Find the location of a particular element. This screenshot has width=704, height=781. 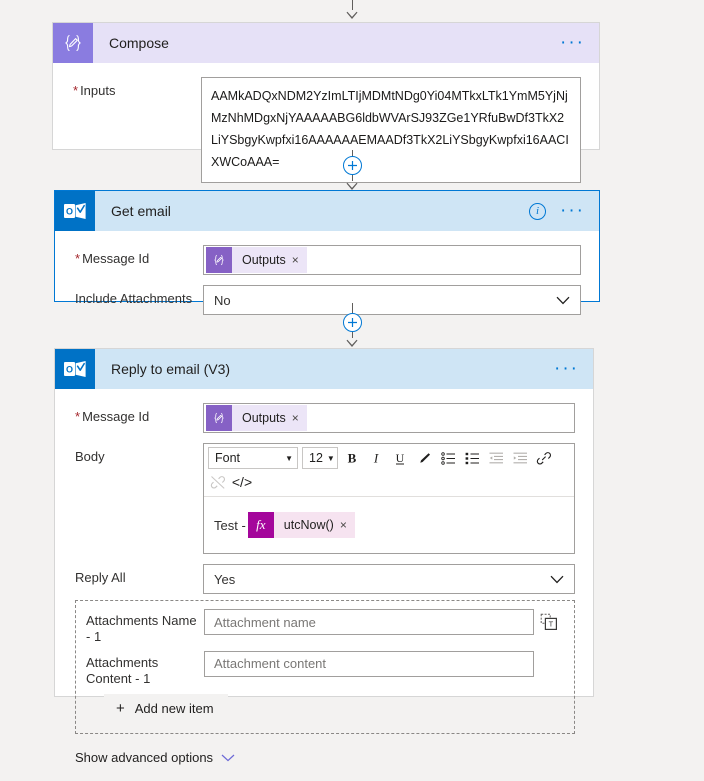

field-label-body: Body is located at coordinates (90, 456).